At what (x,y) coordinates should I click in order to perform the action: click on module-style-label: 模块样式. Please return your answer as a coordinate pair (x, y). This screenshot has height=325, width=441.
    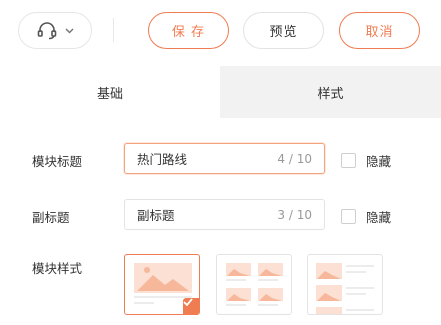
    Looking at the image, I should click on (57, 268).